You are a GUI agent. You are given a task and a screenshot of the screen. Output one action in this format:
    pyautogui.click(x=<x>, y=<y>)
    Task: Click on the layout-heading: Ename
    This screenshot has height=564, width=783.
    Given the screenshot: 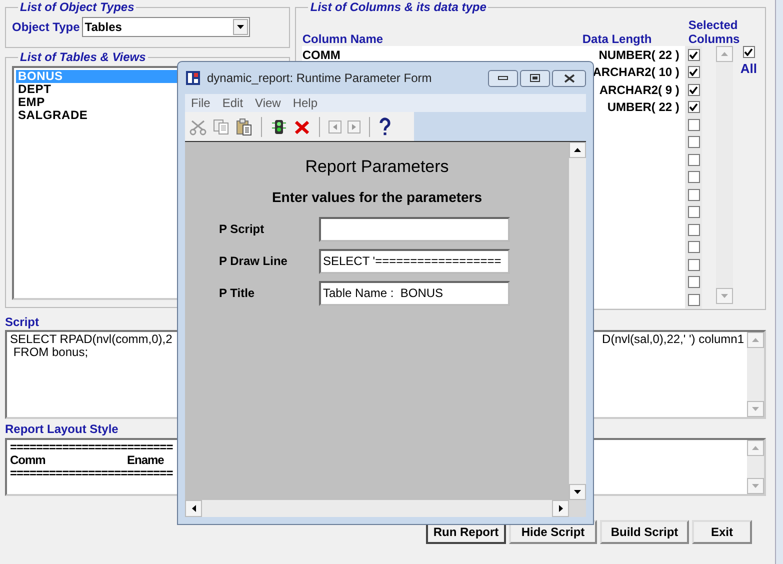 What is the action you would take?
    pyautogui.click(x=145, y=460)
    